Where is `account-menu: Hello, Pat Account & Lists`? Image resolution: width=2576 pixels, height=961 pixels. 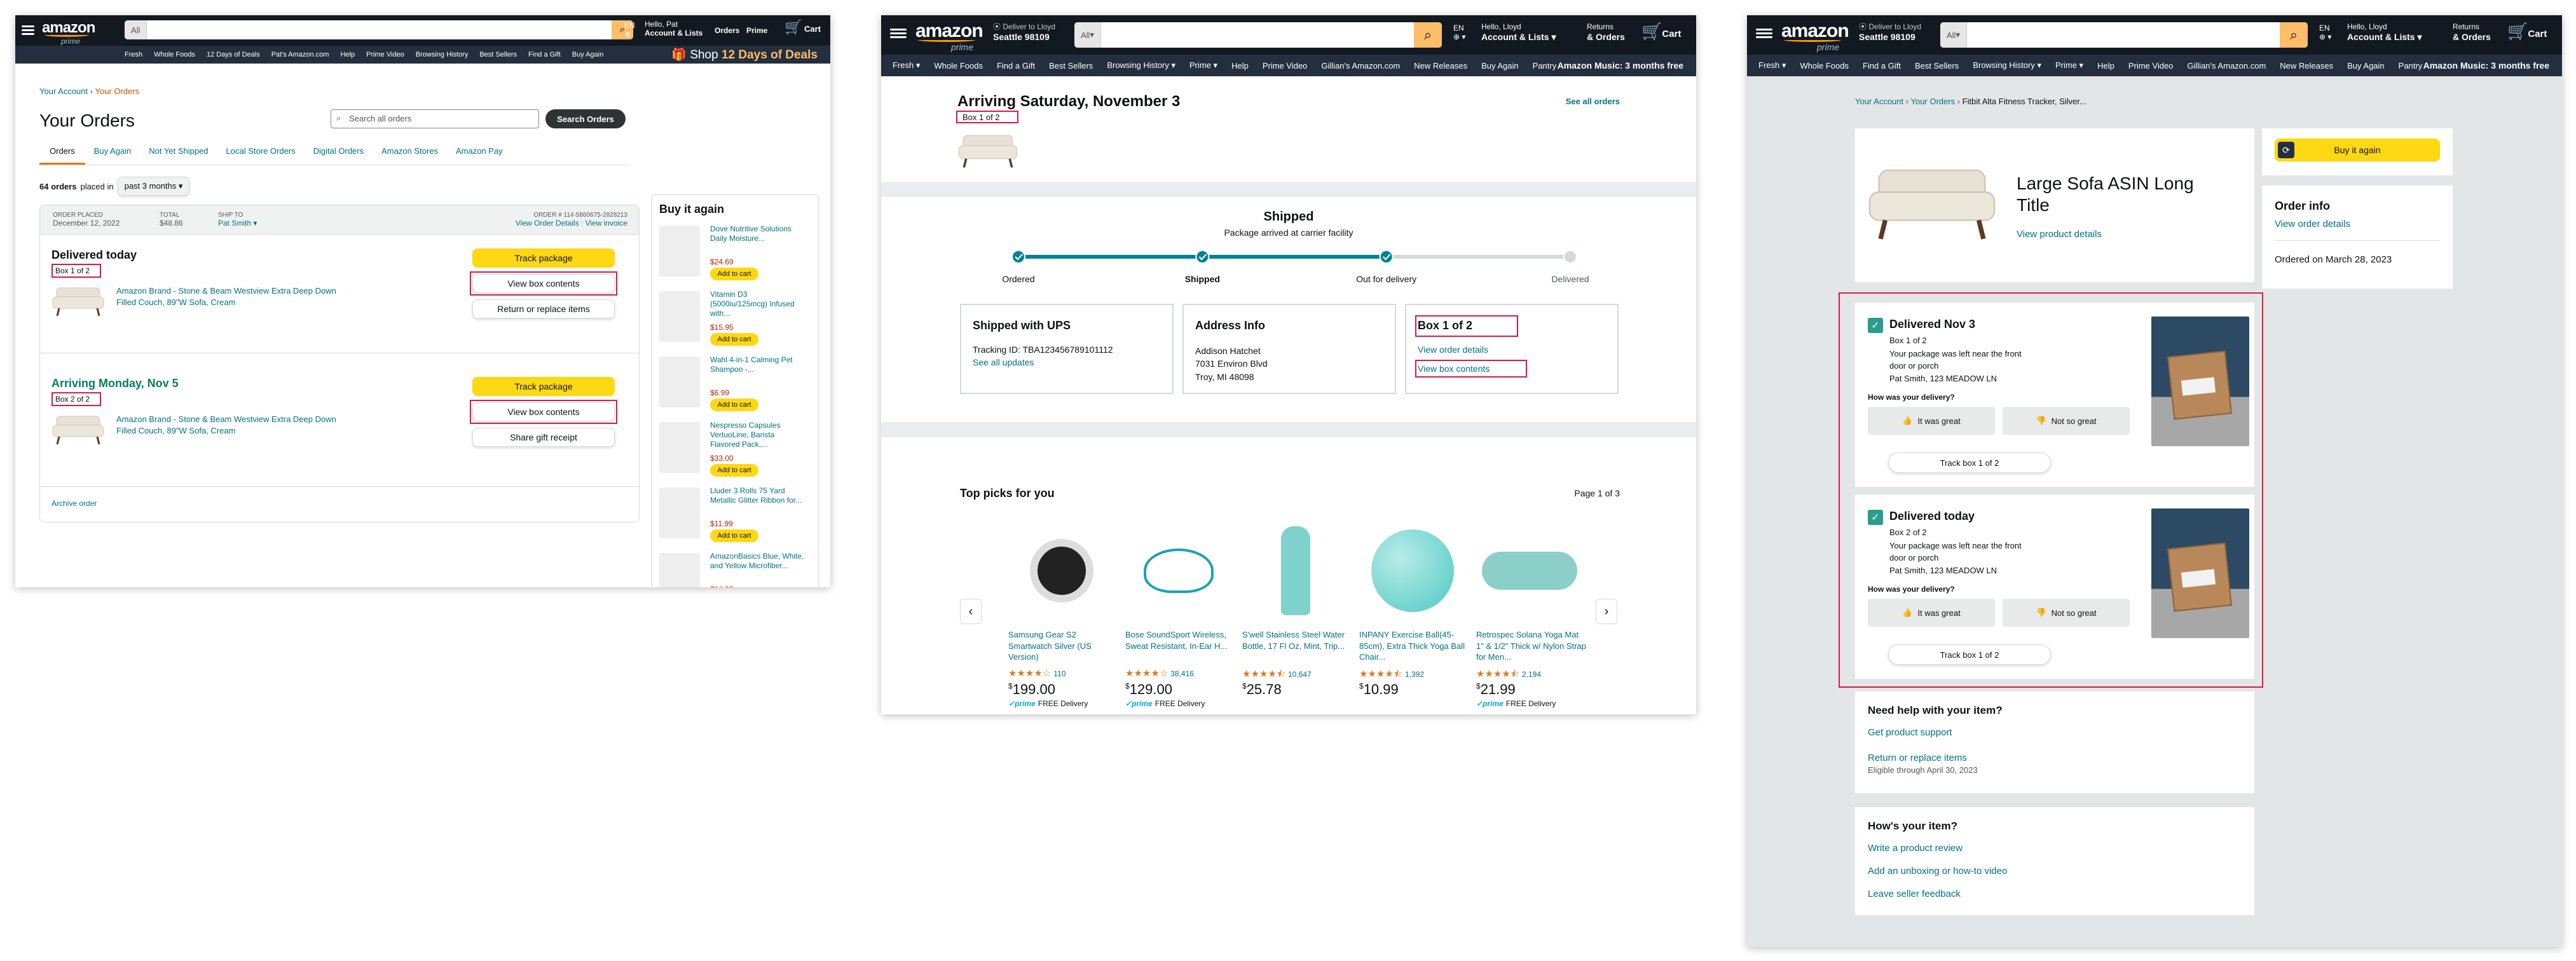 account-menu: Hello, Pat Account & Lists is located at coordinates (673, 29).